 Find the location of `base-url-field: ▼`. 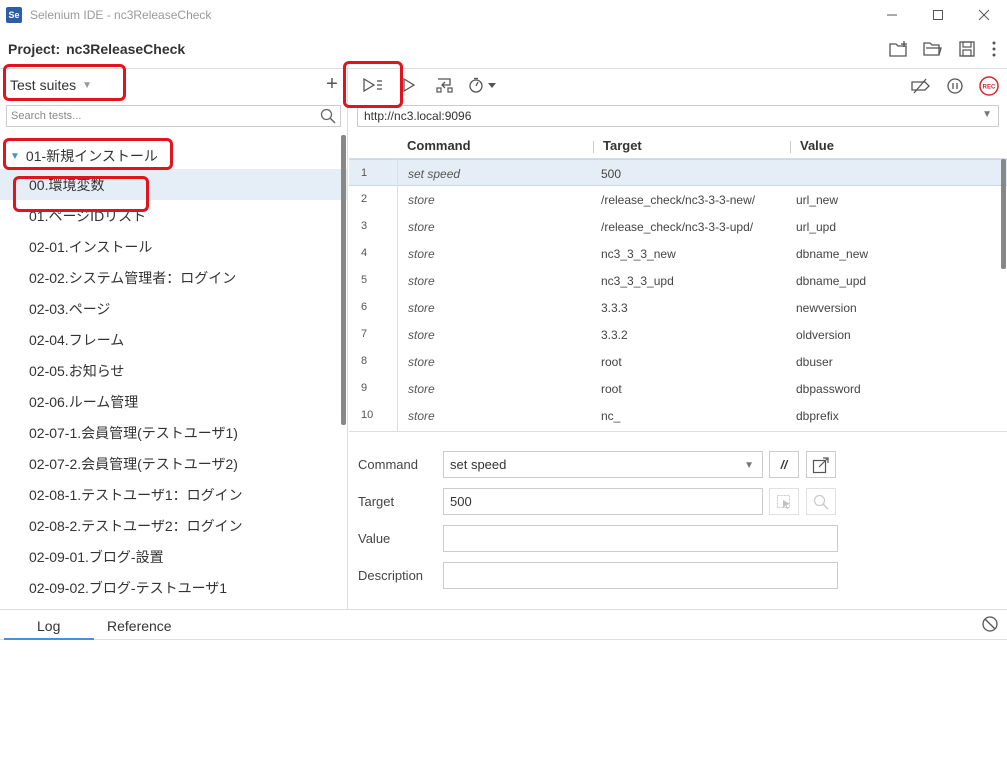

base-url-field: ▼ is located at coordinates (678, 116).